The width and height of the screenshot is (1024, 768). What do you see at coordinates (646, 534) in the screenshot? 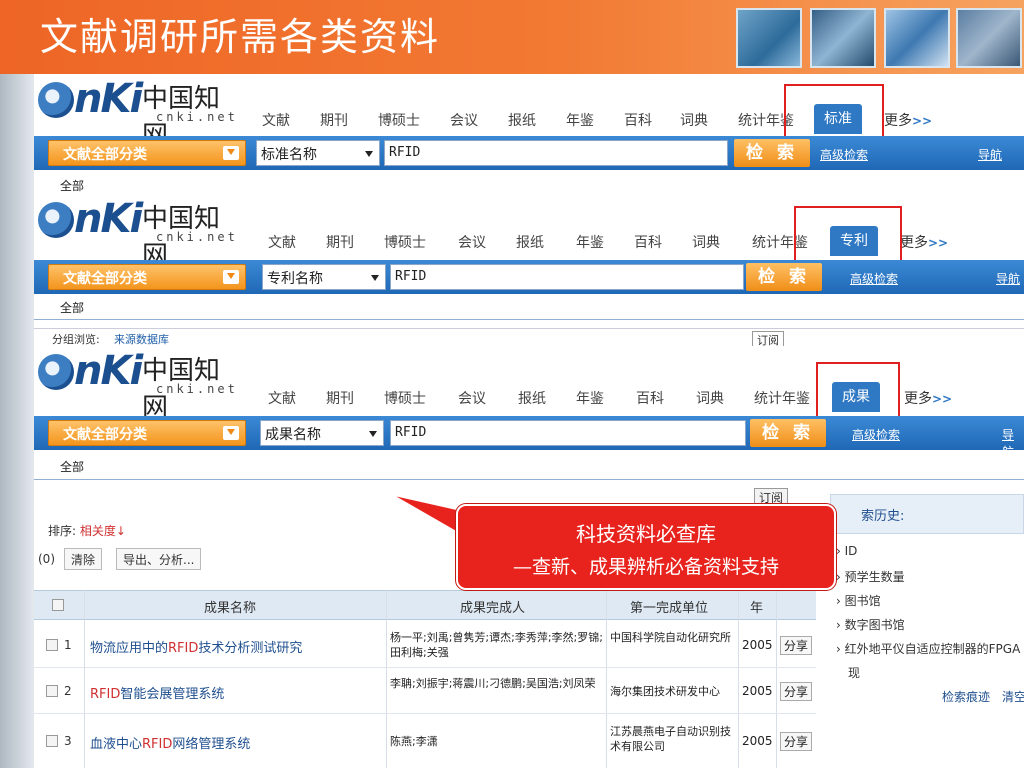
I see `callout-title: 科技资料必查库` at bounding box center [646, 534].